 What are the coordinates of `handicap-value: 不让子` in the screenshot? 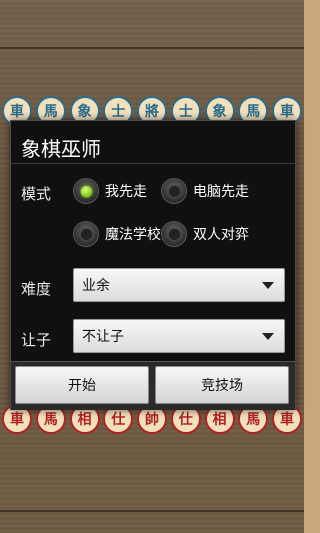 It's located at (103, 337).